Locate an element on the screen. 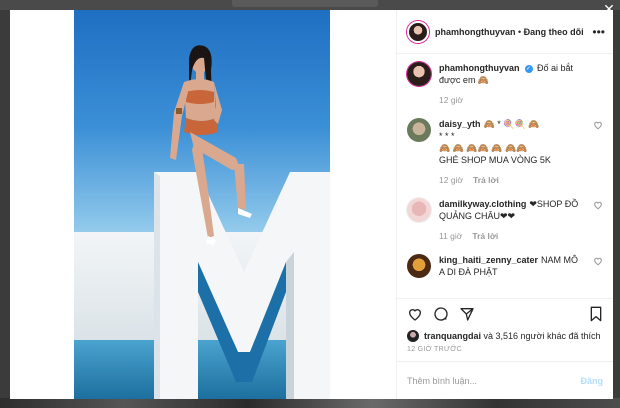 The height and width of the screenshot is (408, 620). caption-username: phamhongthuyvan is located at coordinates (479, 68).